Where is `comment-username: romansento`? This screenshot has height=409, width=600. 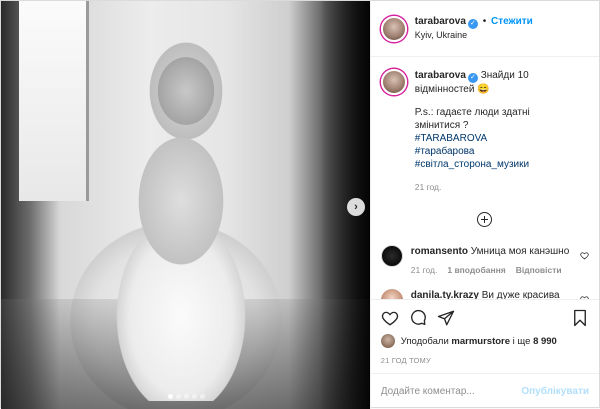
comment-username: romansento is located at coordinates (439, 251).